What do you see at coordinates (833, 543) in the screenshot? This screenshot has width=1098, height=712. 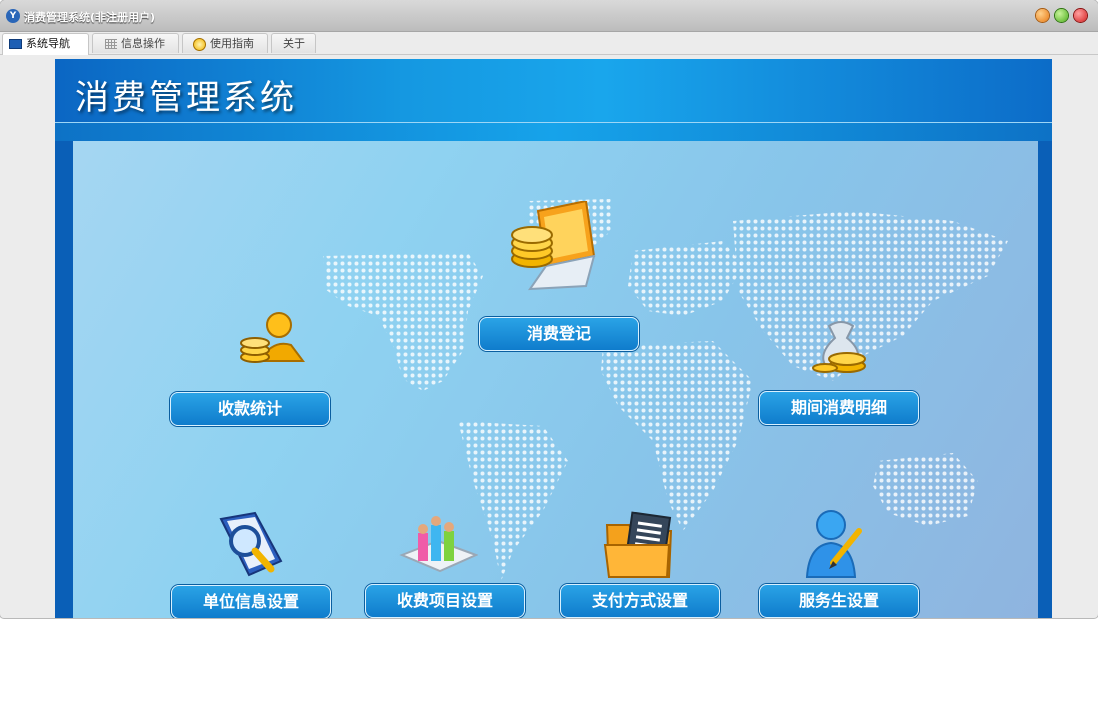 I see `user-edit-icon` at bounding box center [833, 543].